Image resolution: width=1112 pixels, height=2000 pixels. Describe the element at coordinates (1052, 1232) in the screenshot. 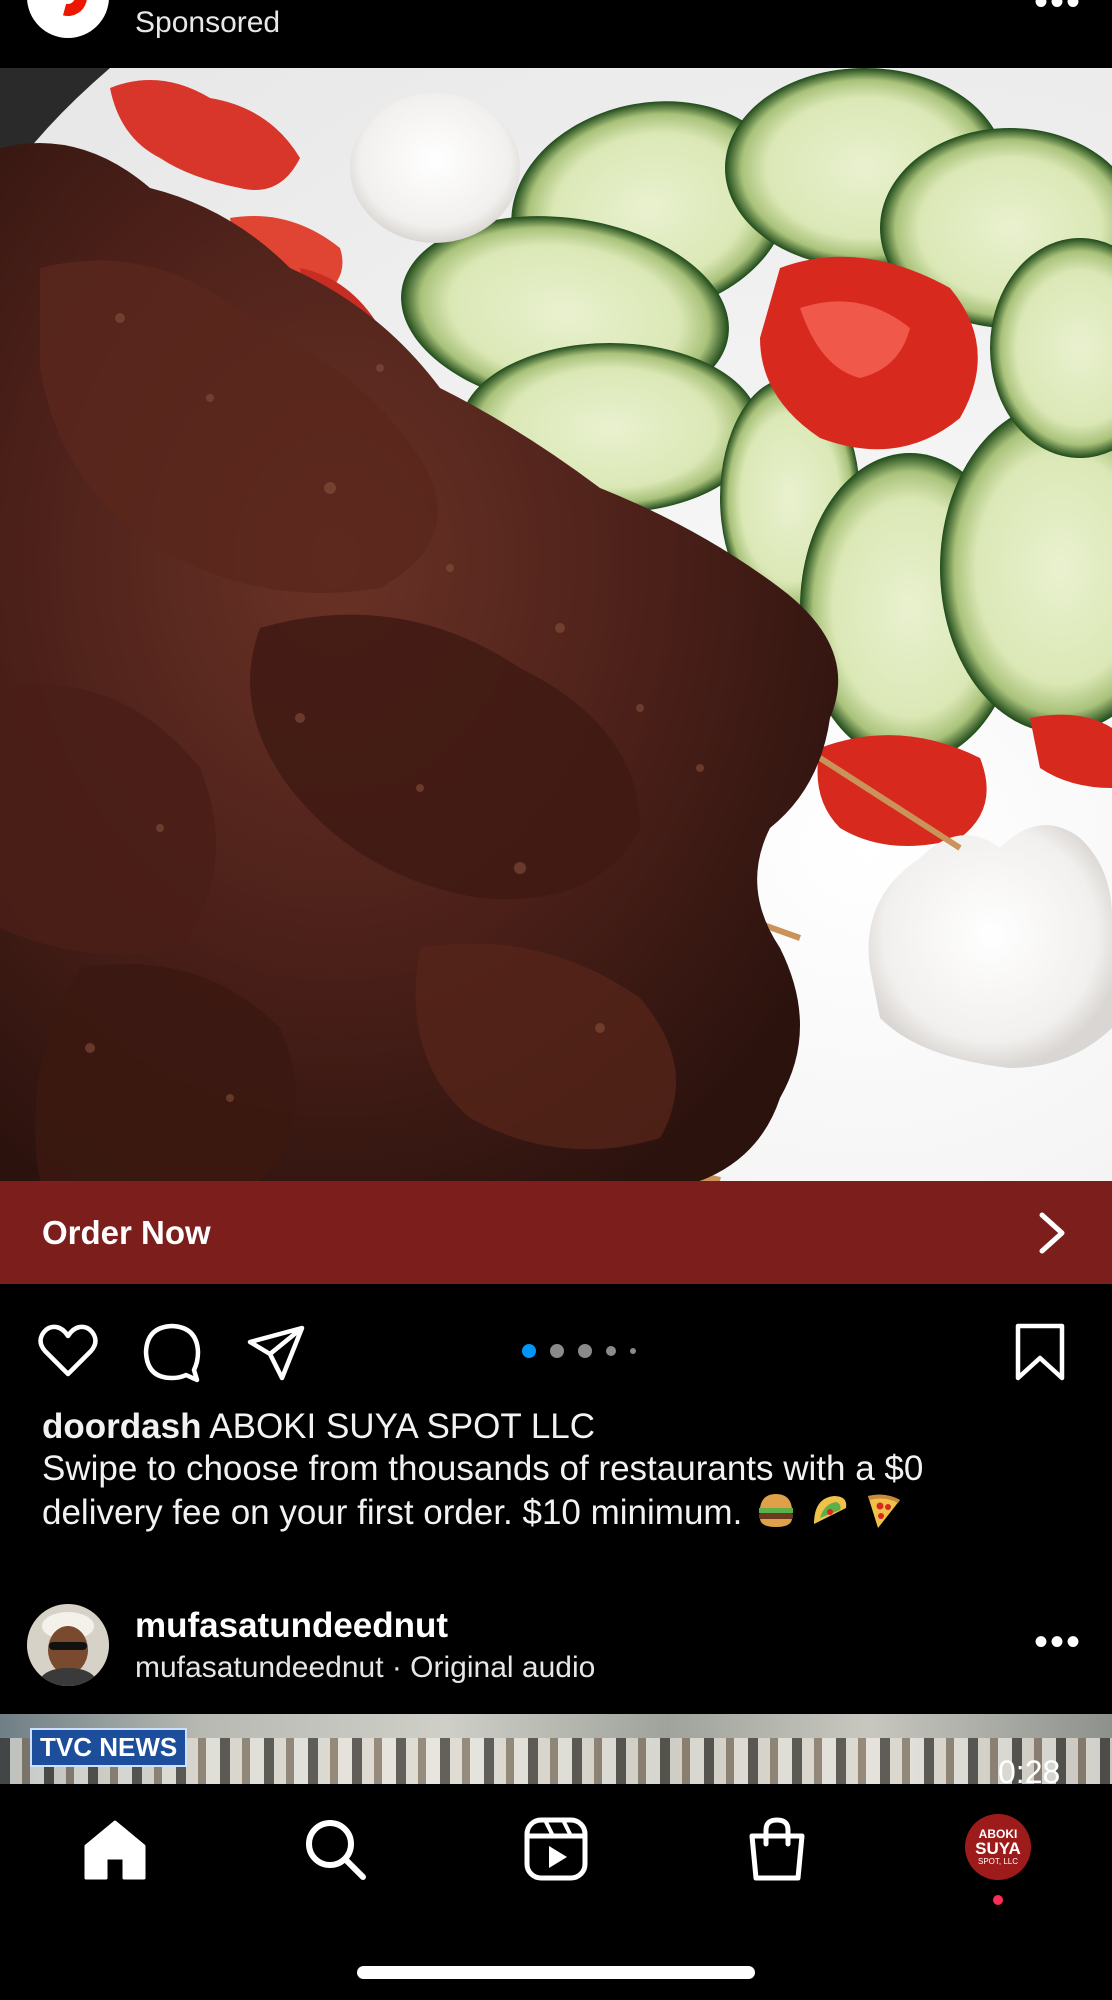

I see `chevron-right-icon` at that location.